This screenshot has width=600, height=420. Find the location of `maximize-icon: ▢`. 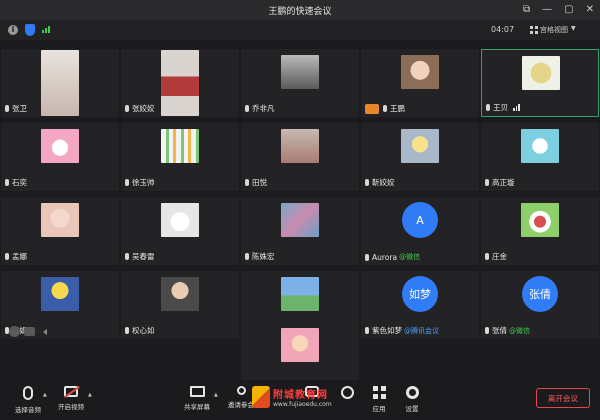

maximize-icon: ▢ is located at coordinates (568, 10).